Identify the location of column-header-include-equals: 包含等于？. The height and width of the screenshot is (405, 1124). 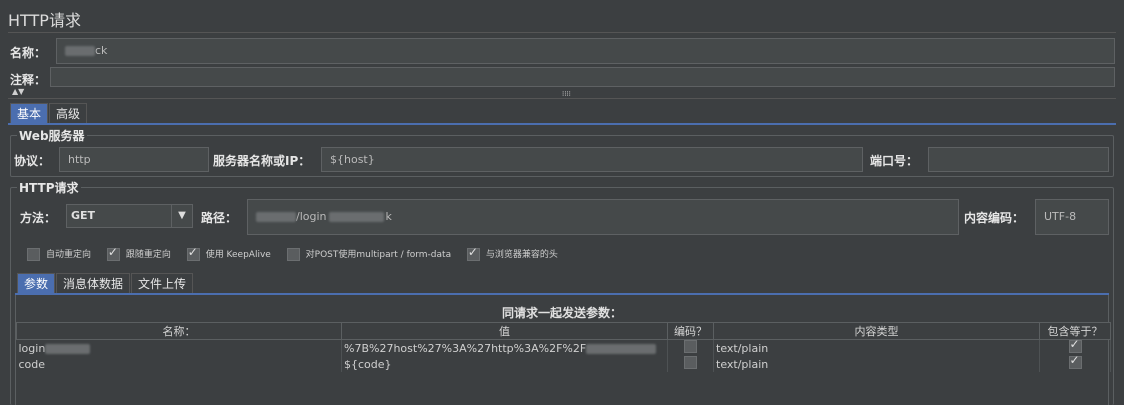
(1075, 331).